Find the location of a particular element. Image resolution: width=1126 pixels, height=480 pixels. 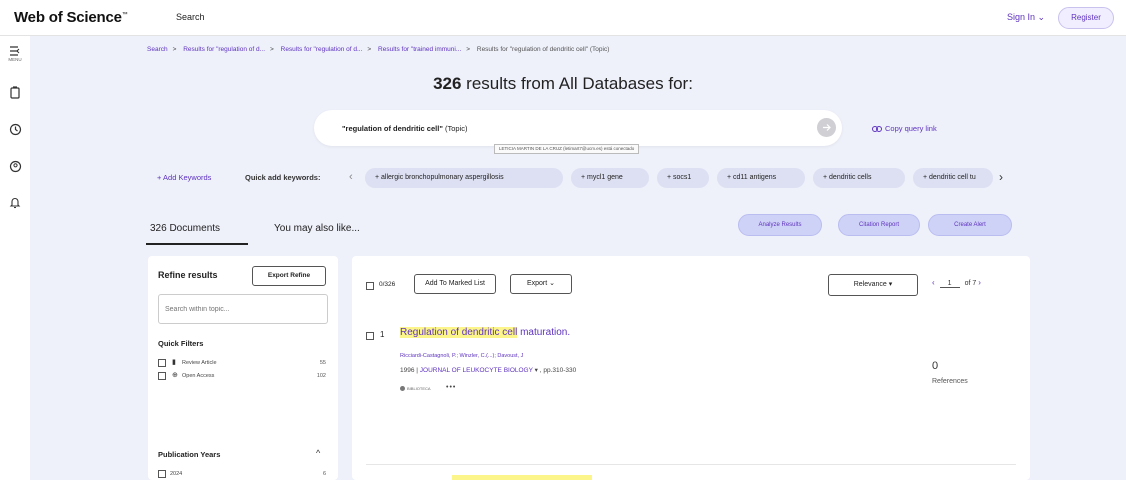

page-total: of 7 is located at coordinates (970, 283).